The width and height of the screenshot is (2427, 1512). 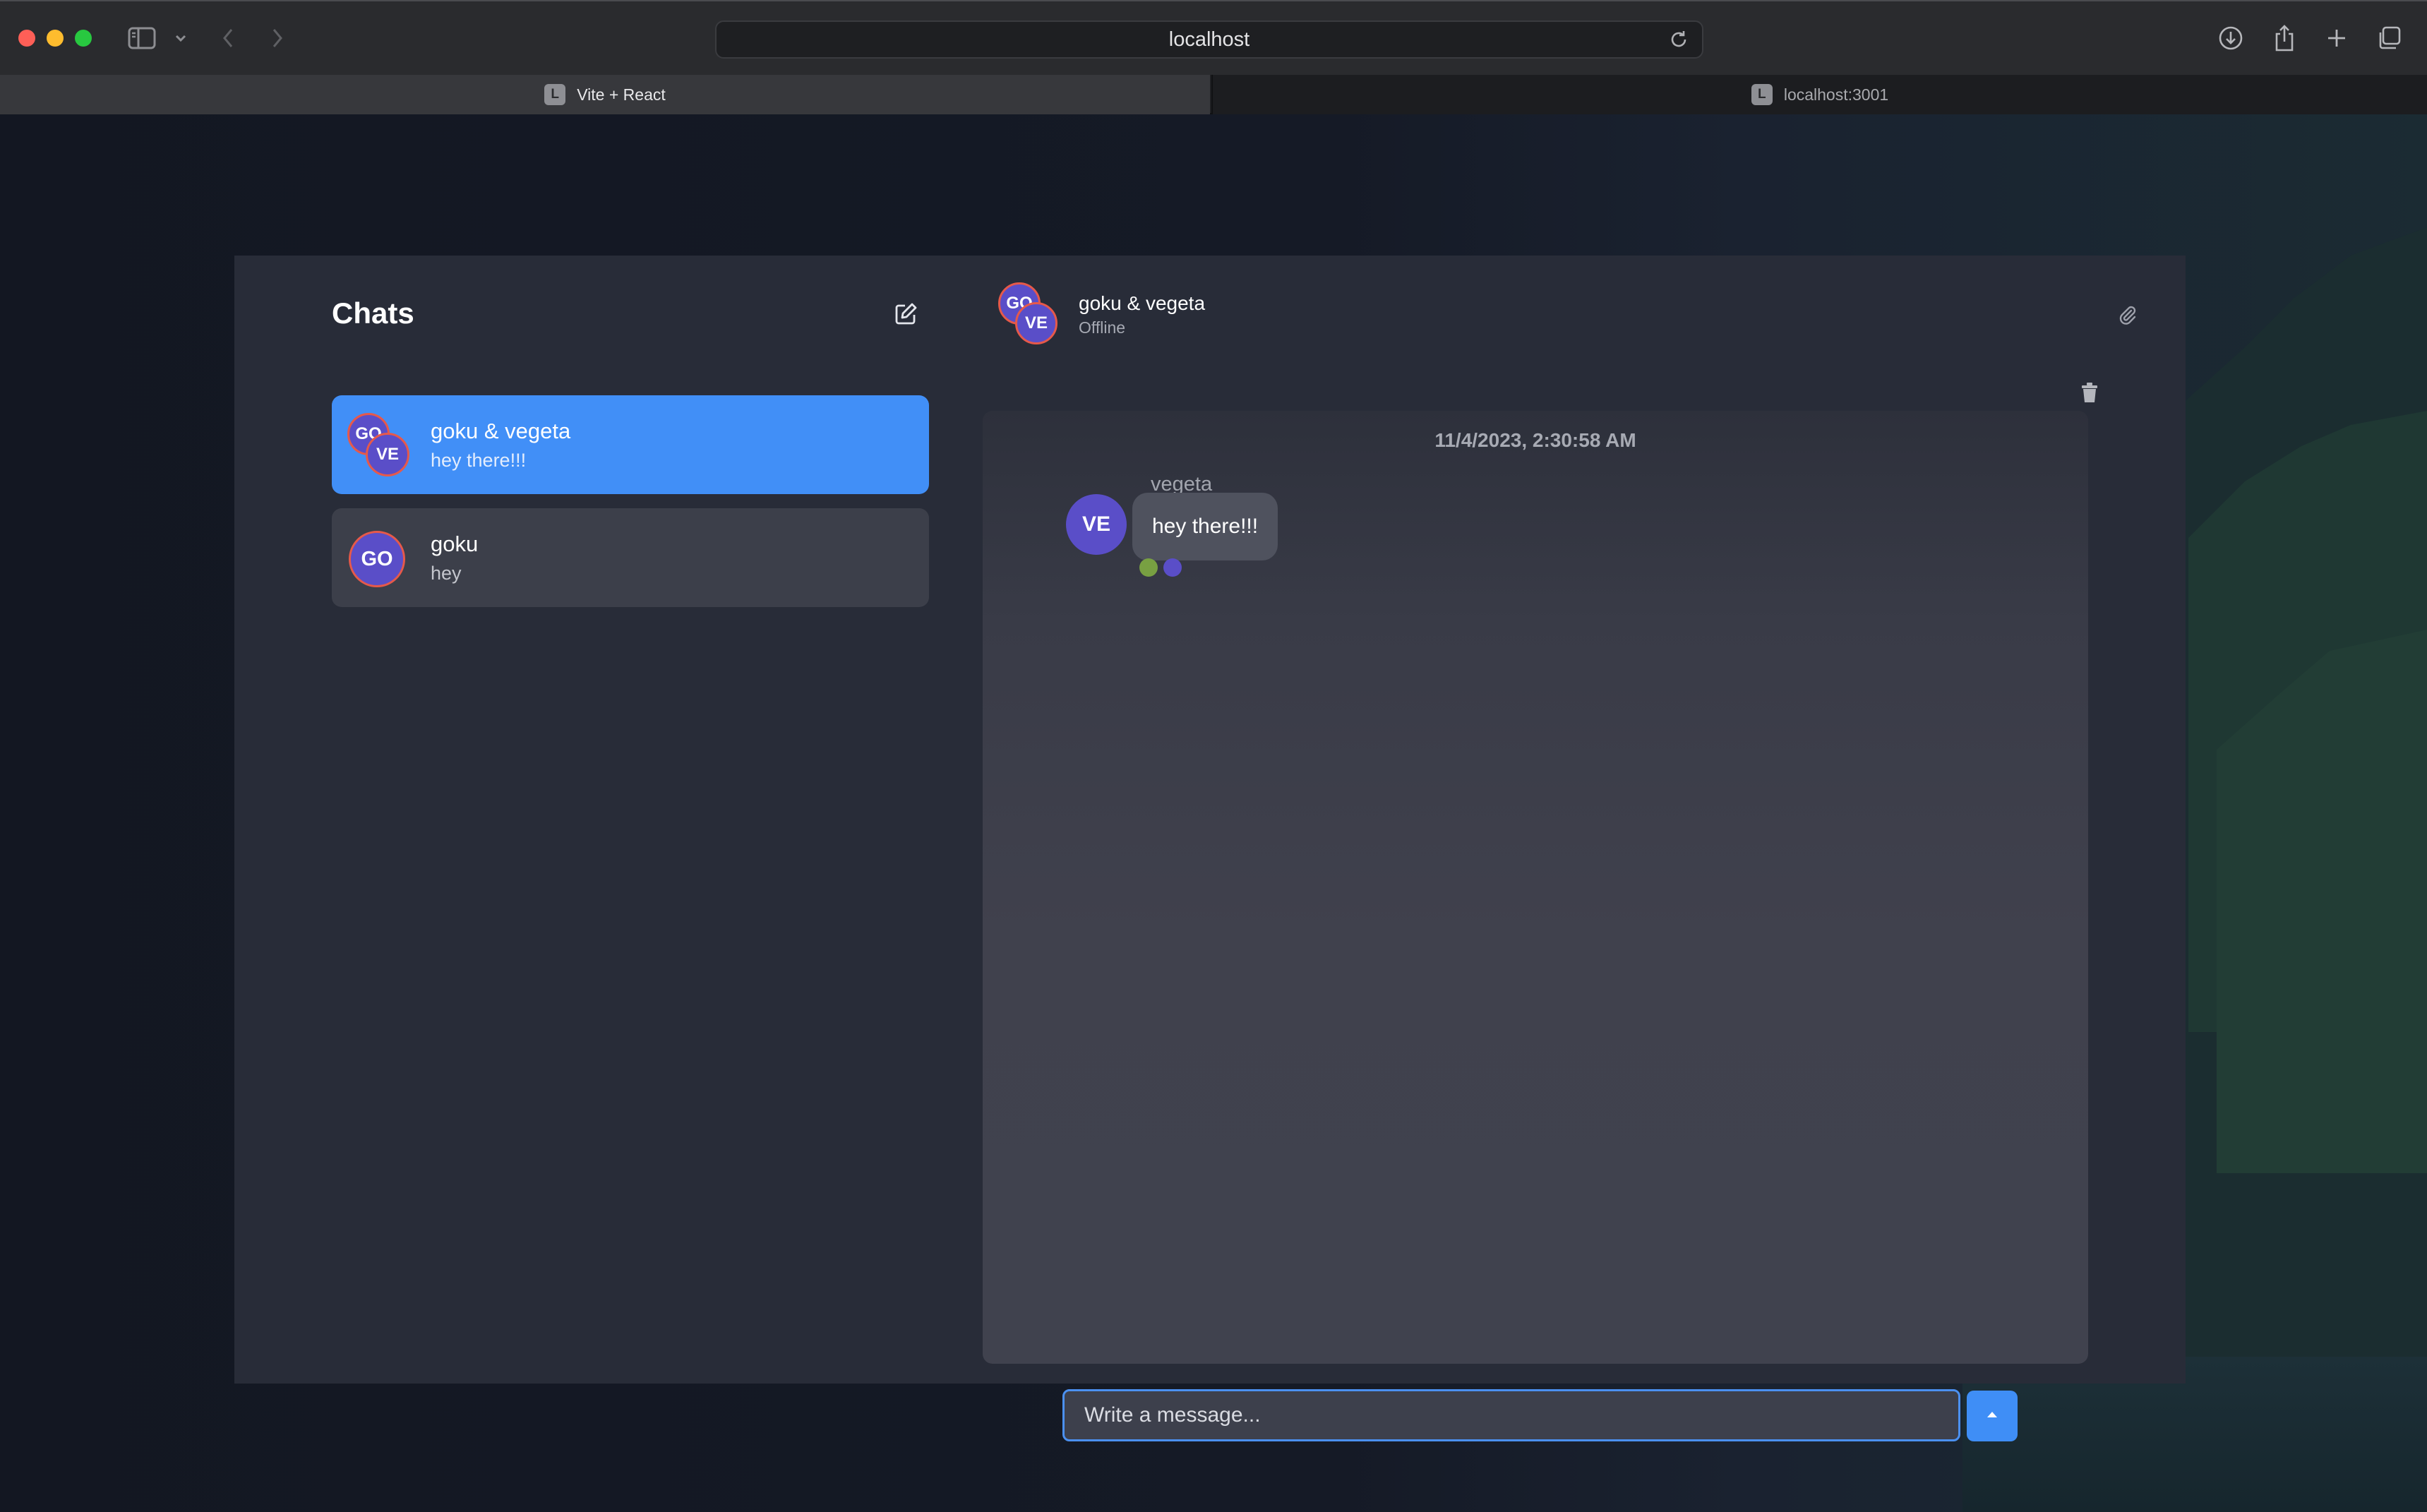 I want to click on paperclip-icon, so click(x=2127, y=316).